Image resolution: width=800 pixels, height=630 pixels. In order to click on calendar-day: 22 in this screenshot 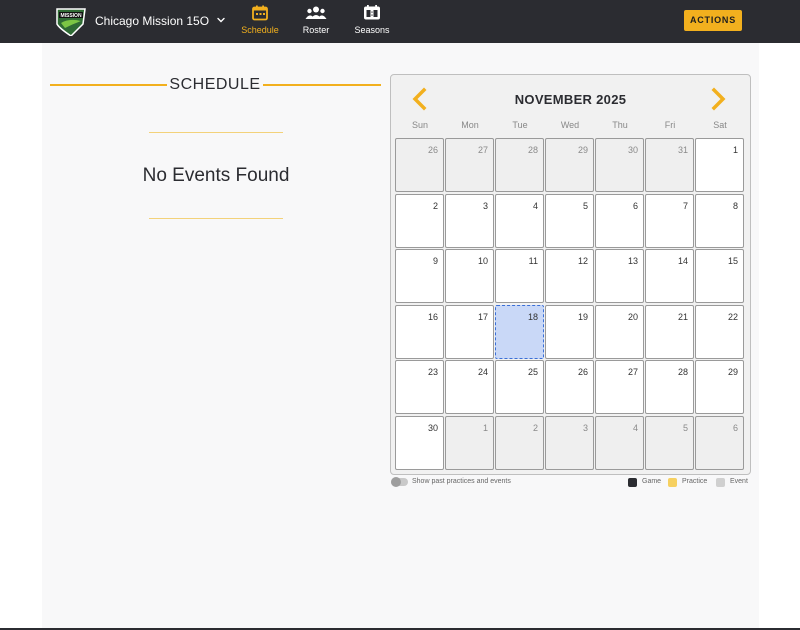, I will do `click(719, 331)`.